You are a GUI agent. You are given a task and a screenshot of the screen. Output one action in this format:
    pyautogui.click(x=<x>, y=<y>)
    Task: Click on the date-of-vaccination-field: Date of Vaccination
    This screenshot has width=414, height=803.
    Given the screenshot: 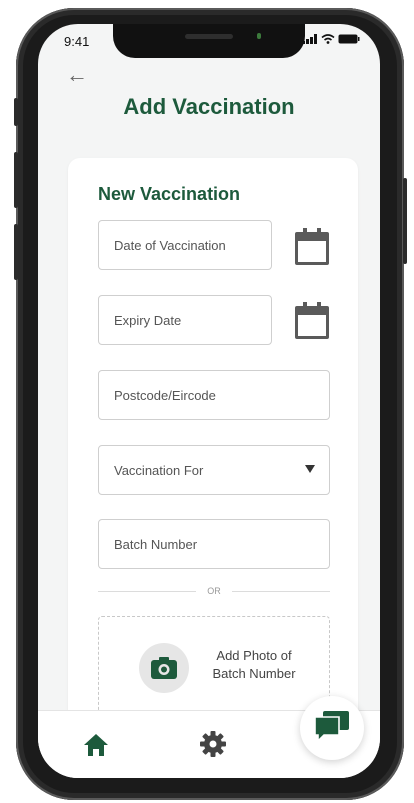 What is the action you would take?
    pyautogui.click(x=185, y=245)
    